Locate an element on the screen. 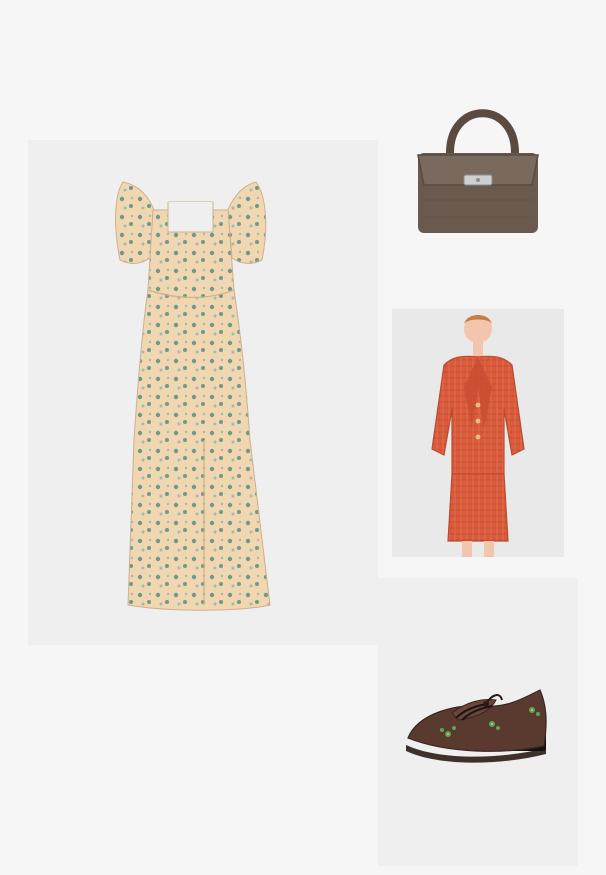 This screenshot has height=875, width=606. floral-midi-dress-icon is located at coordinates (193, 396).